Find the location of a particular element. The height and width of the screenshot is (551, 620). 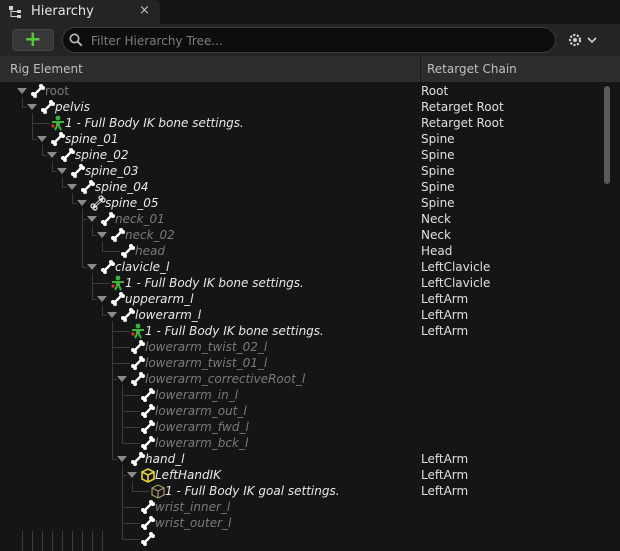

tree-row: wrist_inner_l is located at coordinates (300, 507).